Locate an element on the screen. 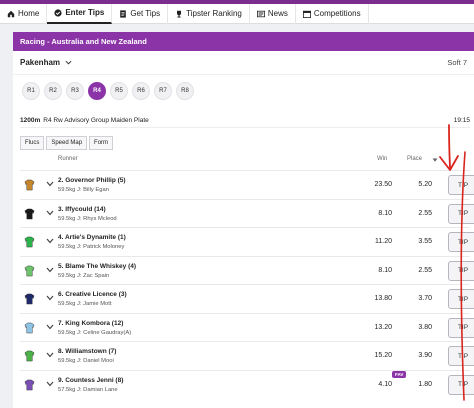 This screenshot has height=408, width=474. race-button-r3: R3 is located at coordinates (75, 91).